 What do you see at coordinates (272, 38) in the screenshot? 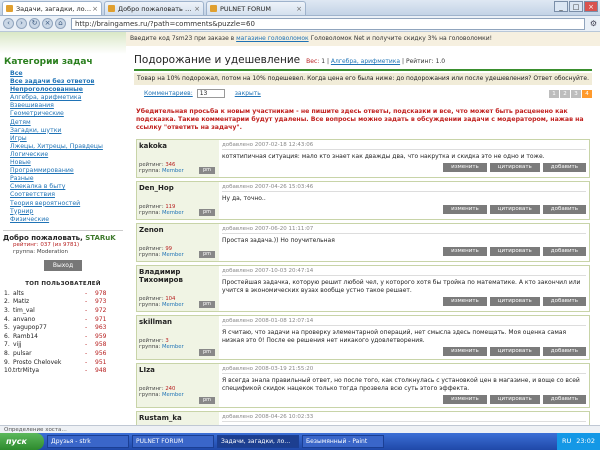
I see `promo-link: магазине головоломок` at bounding box center [272, 38].